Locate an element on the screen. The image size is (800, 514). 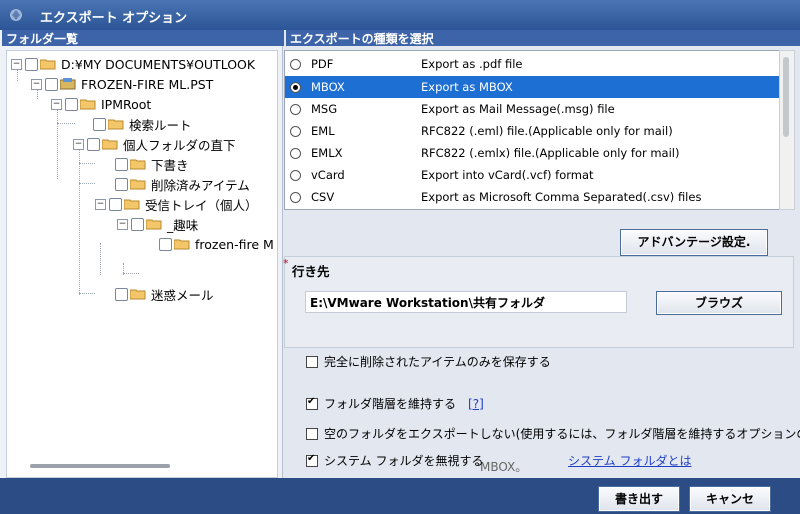
tree-node-label: _趣味 is located at coordinates (183, 225).